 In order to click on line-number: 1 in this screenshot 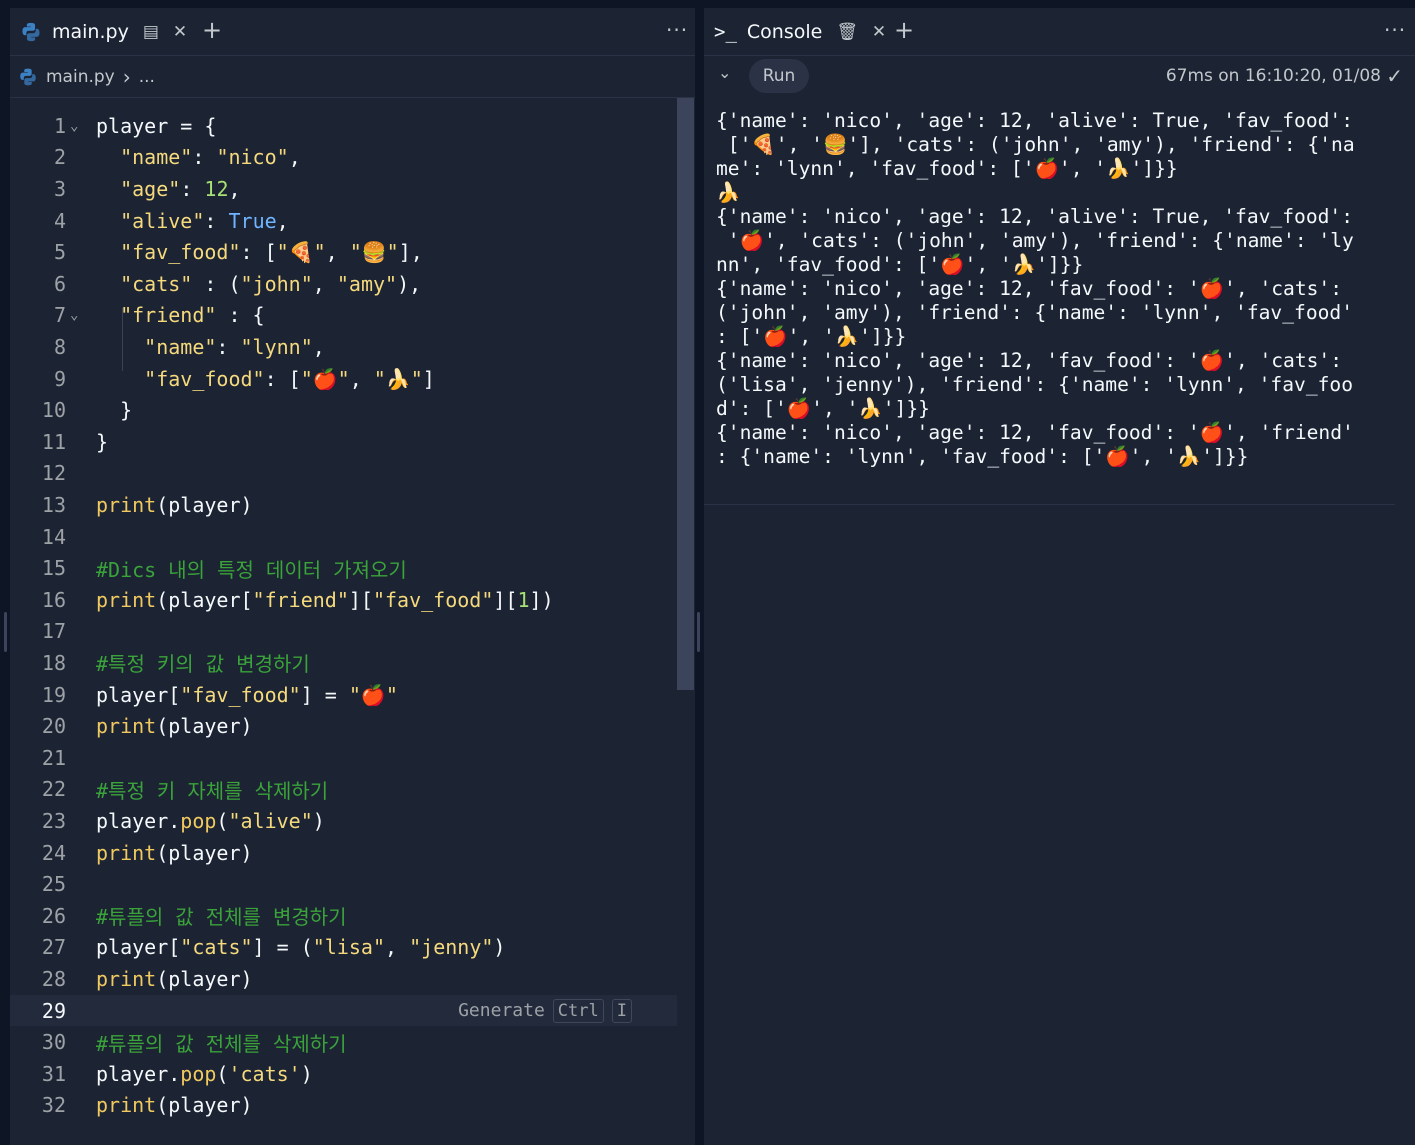, I will do `click(59, 125)`.